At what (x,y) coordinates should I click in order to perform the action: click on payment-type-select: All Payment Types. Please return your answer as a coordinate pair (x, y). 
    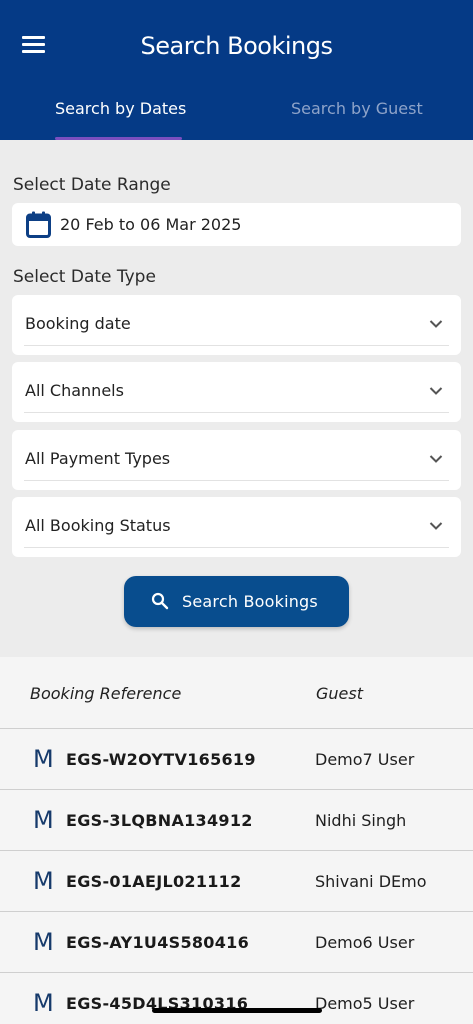
    Looking at the image, I should click on (236, 460).